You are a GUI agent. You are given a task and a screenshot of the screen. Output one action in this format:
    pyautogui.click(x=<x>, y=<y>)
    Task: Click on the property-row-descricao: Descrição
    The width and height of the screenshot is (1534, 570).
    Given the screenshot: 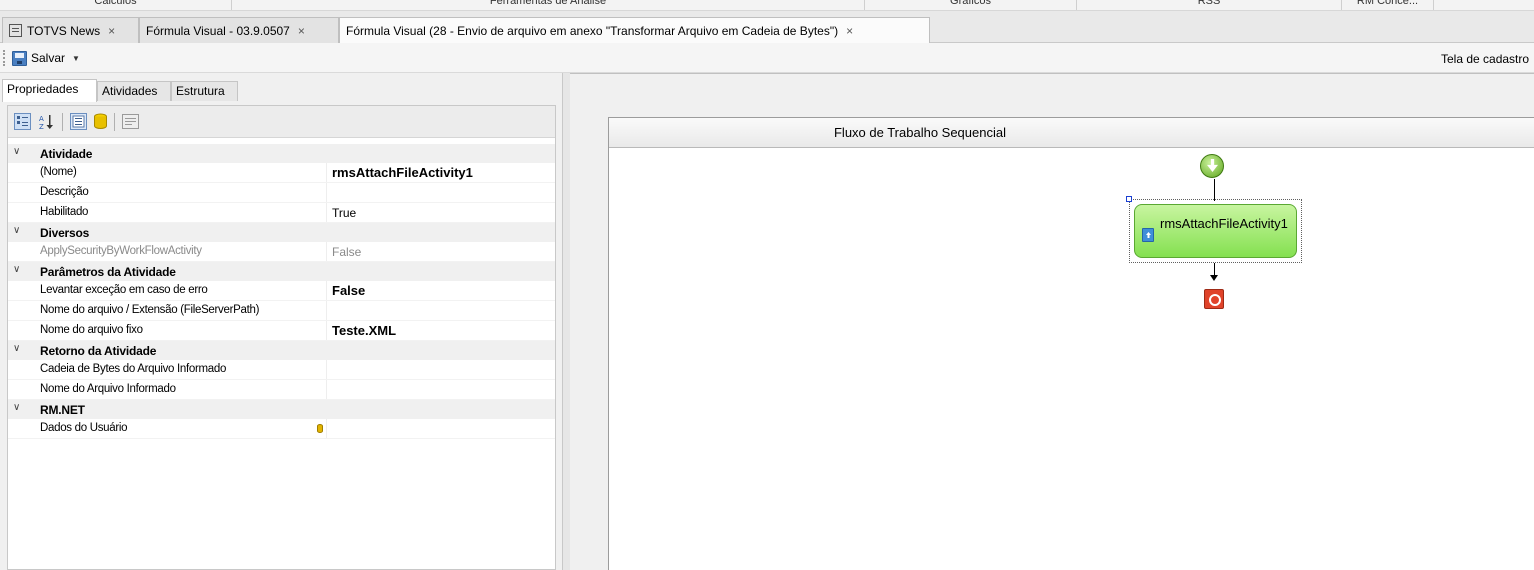 What is the action you would take?
    pyautogui.click(x=281, y=193)
    